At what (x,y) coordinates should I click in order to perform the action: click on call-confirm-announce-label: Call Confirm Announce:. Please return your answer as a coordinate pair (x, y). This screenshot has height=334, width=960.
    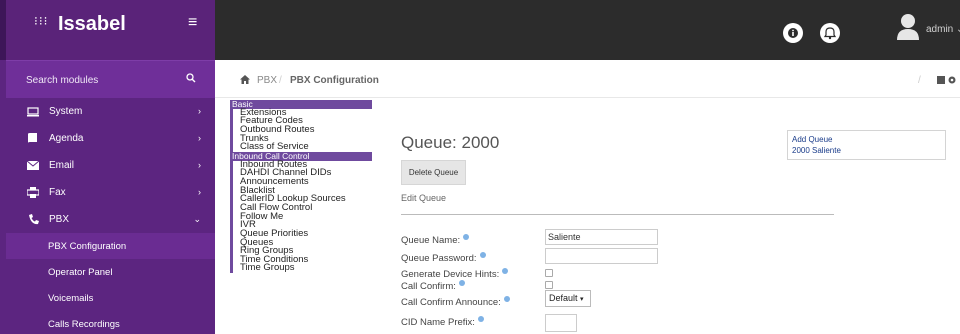
    Looking at the image, I should click on (455, 302).